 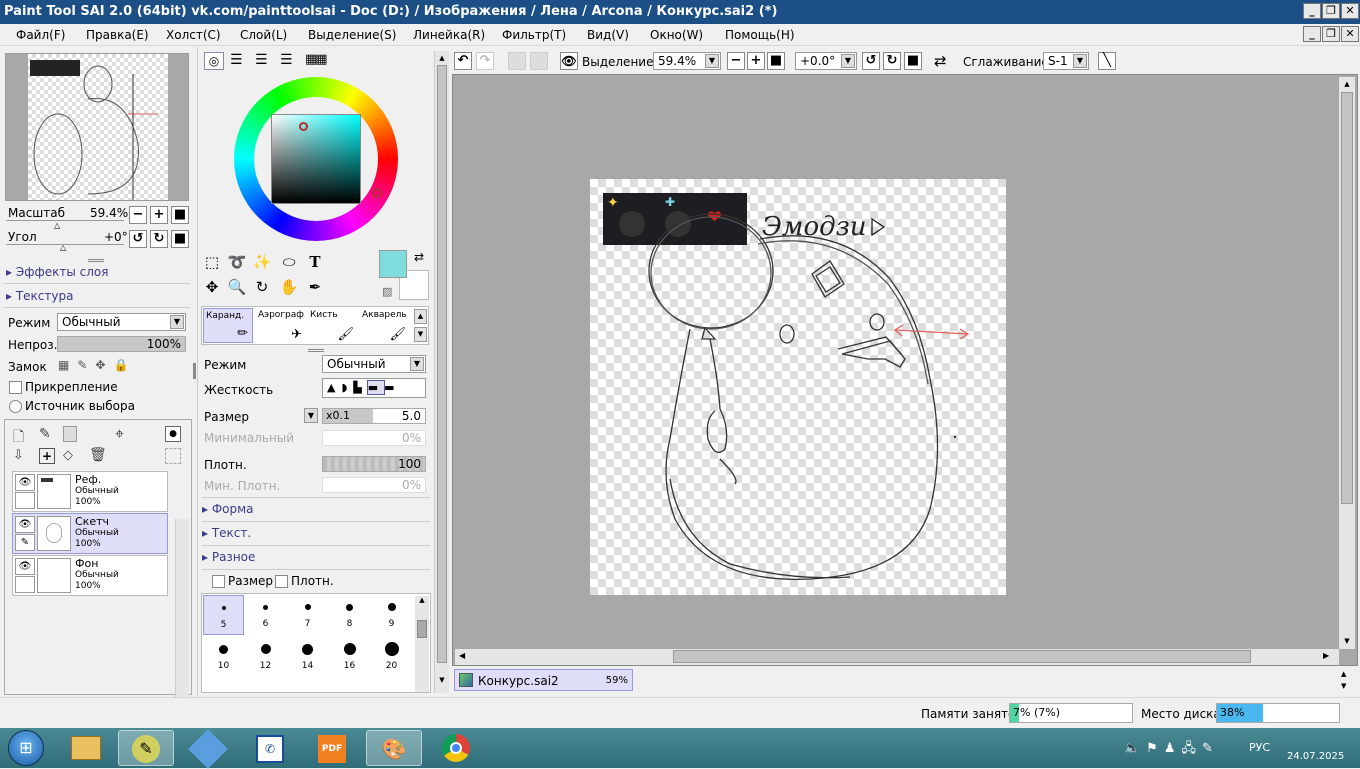 I want to click on color-wheel-tab-icon: ◎, so click(x=214, y=61).